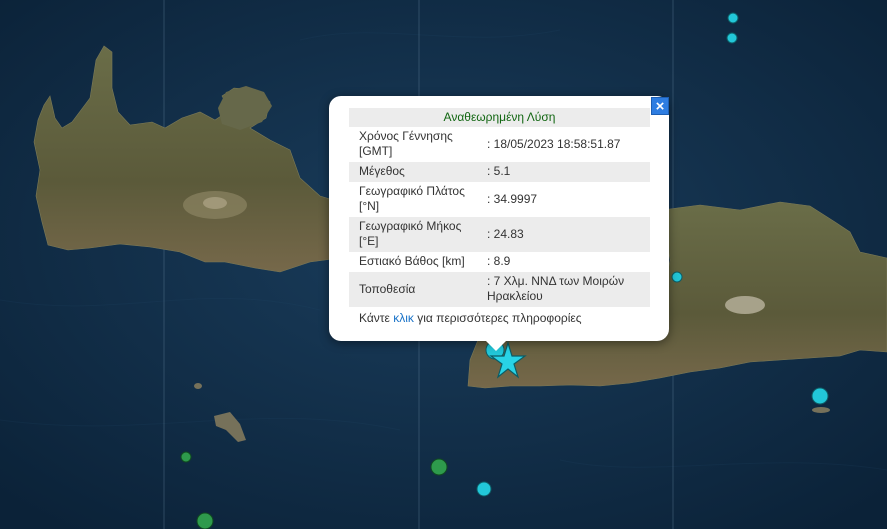 This screenshot has width=887, height=529. What do you see at coordinates (416, 172) in the screenshot?
I see `magnitude-label: Μέγεθος` at bounding box center [416, 172].